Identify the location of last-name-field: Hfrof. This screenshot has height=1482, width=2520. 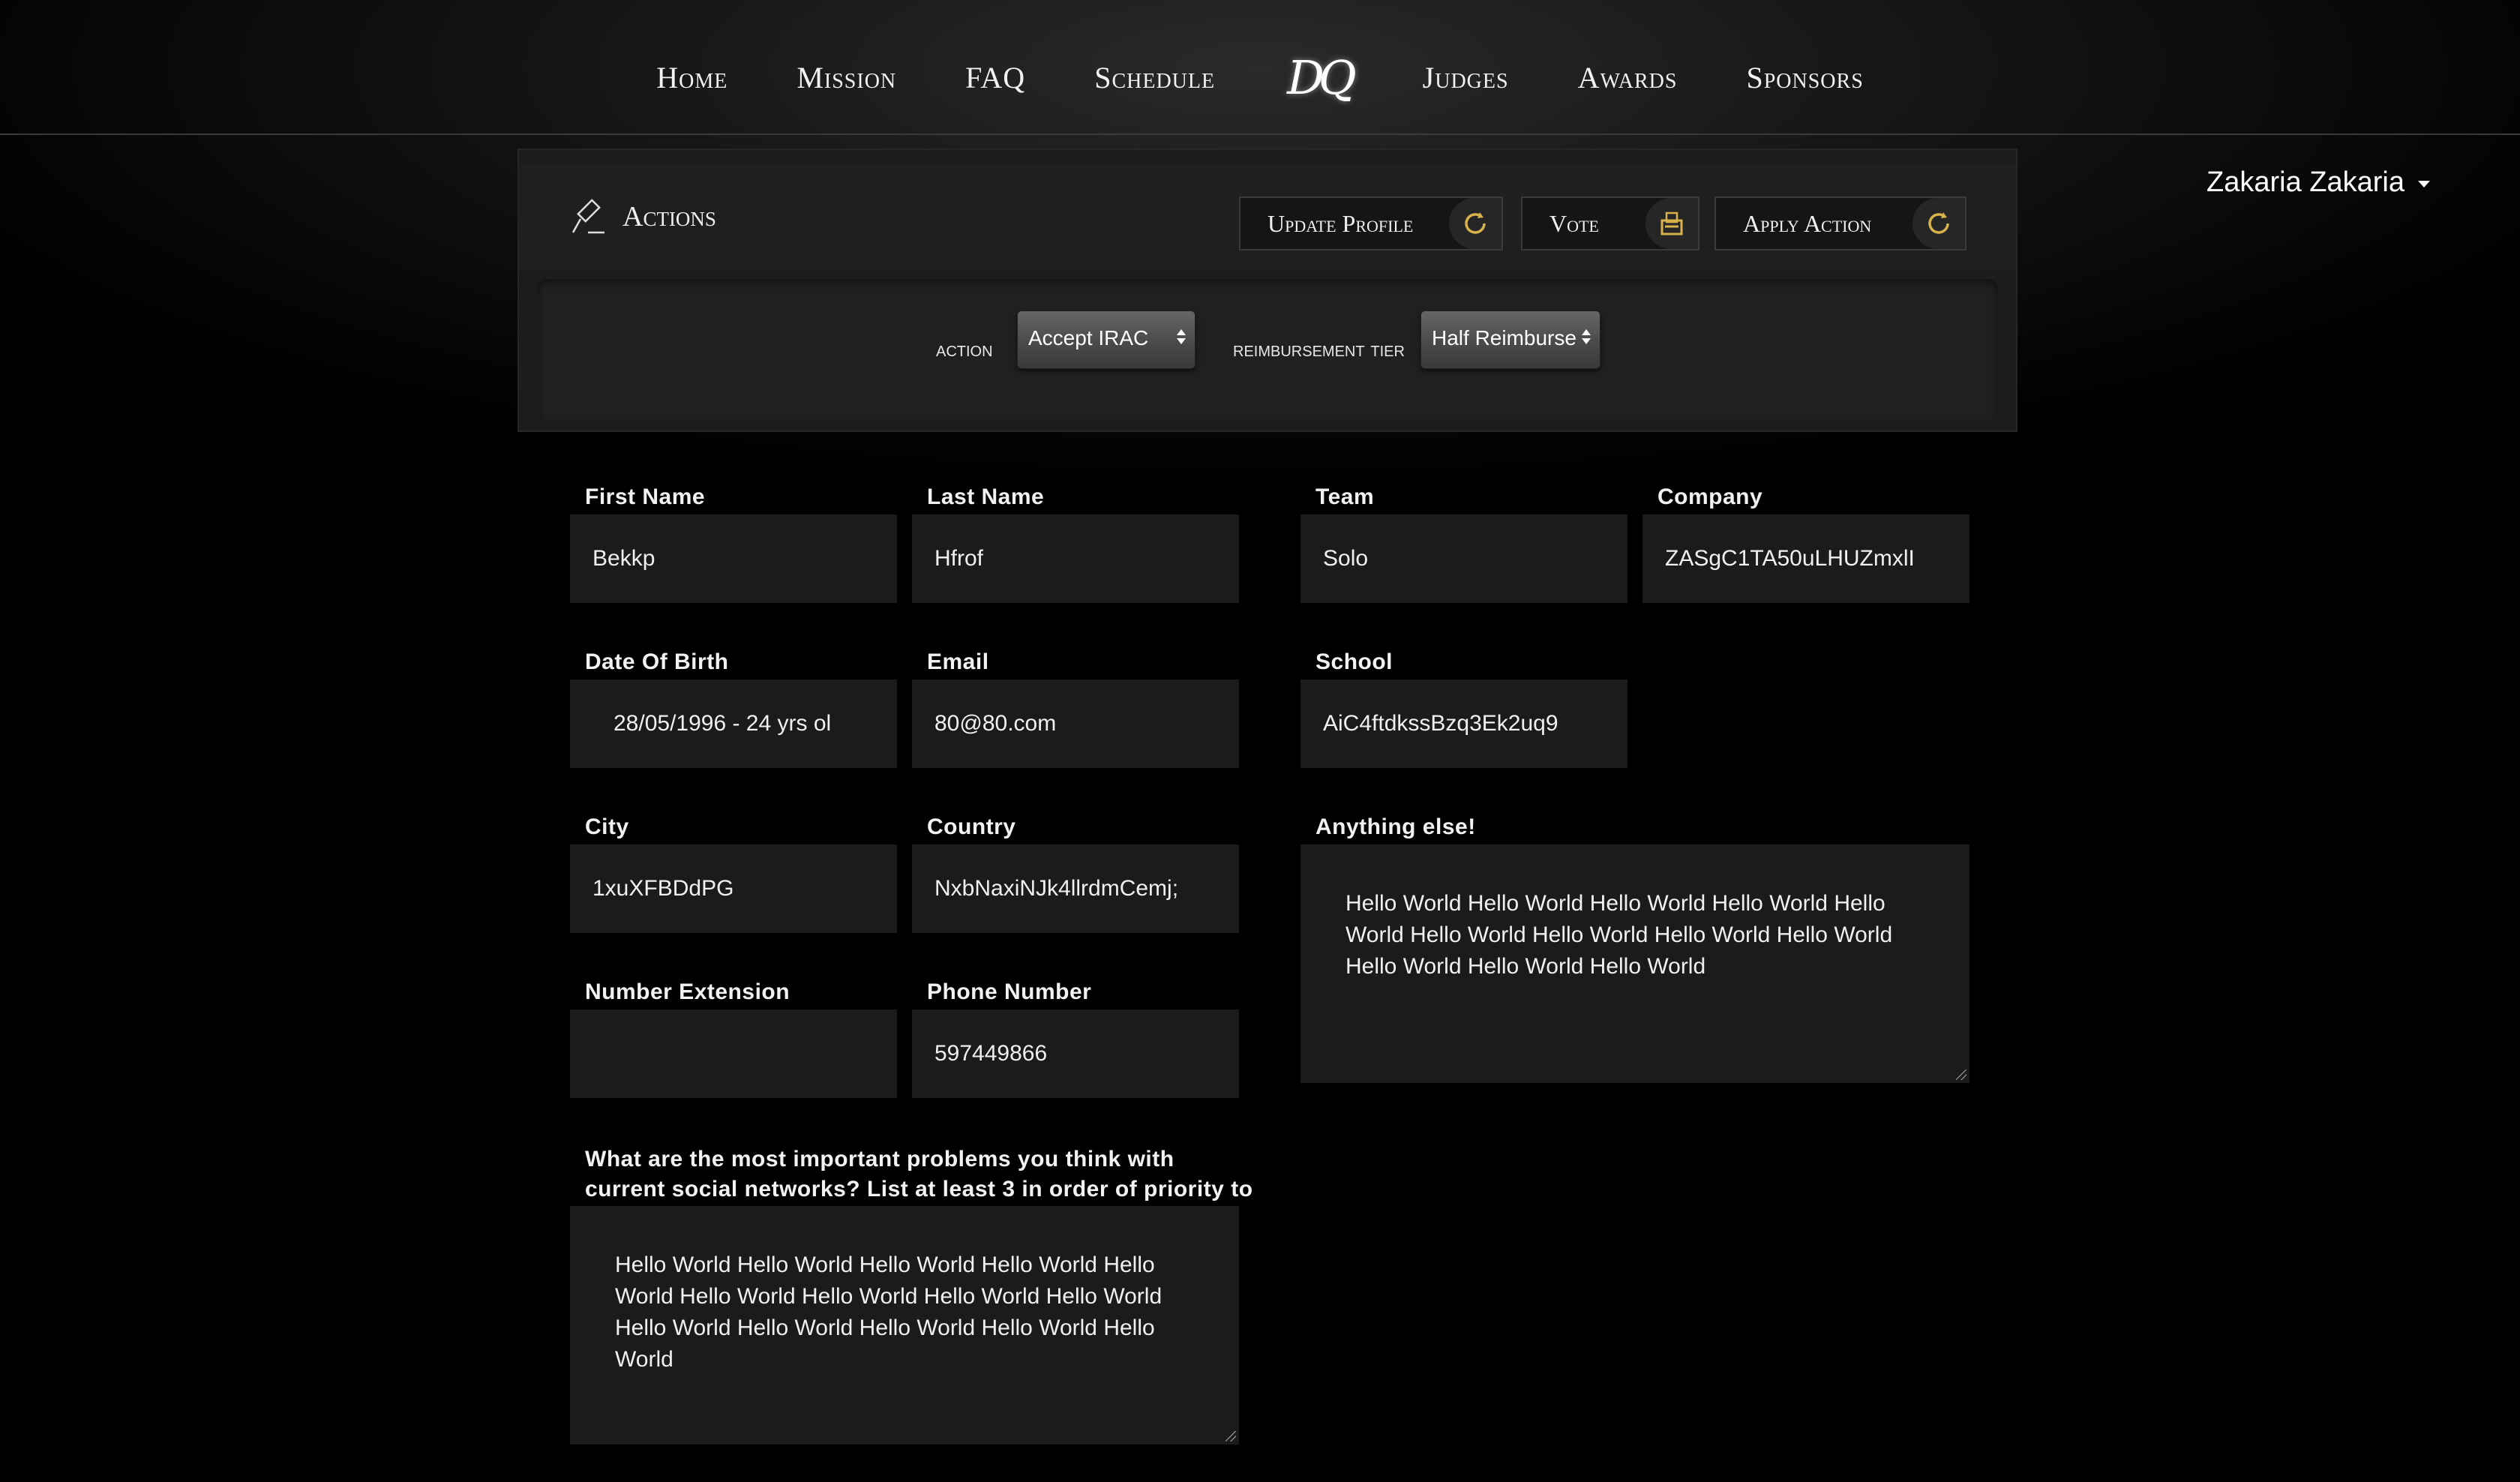
(1075, 558).